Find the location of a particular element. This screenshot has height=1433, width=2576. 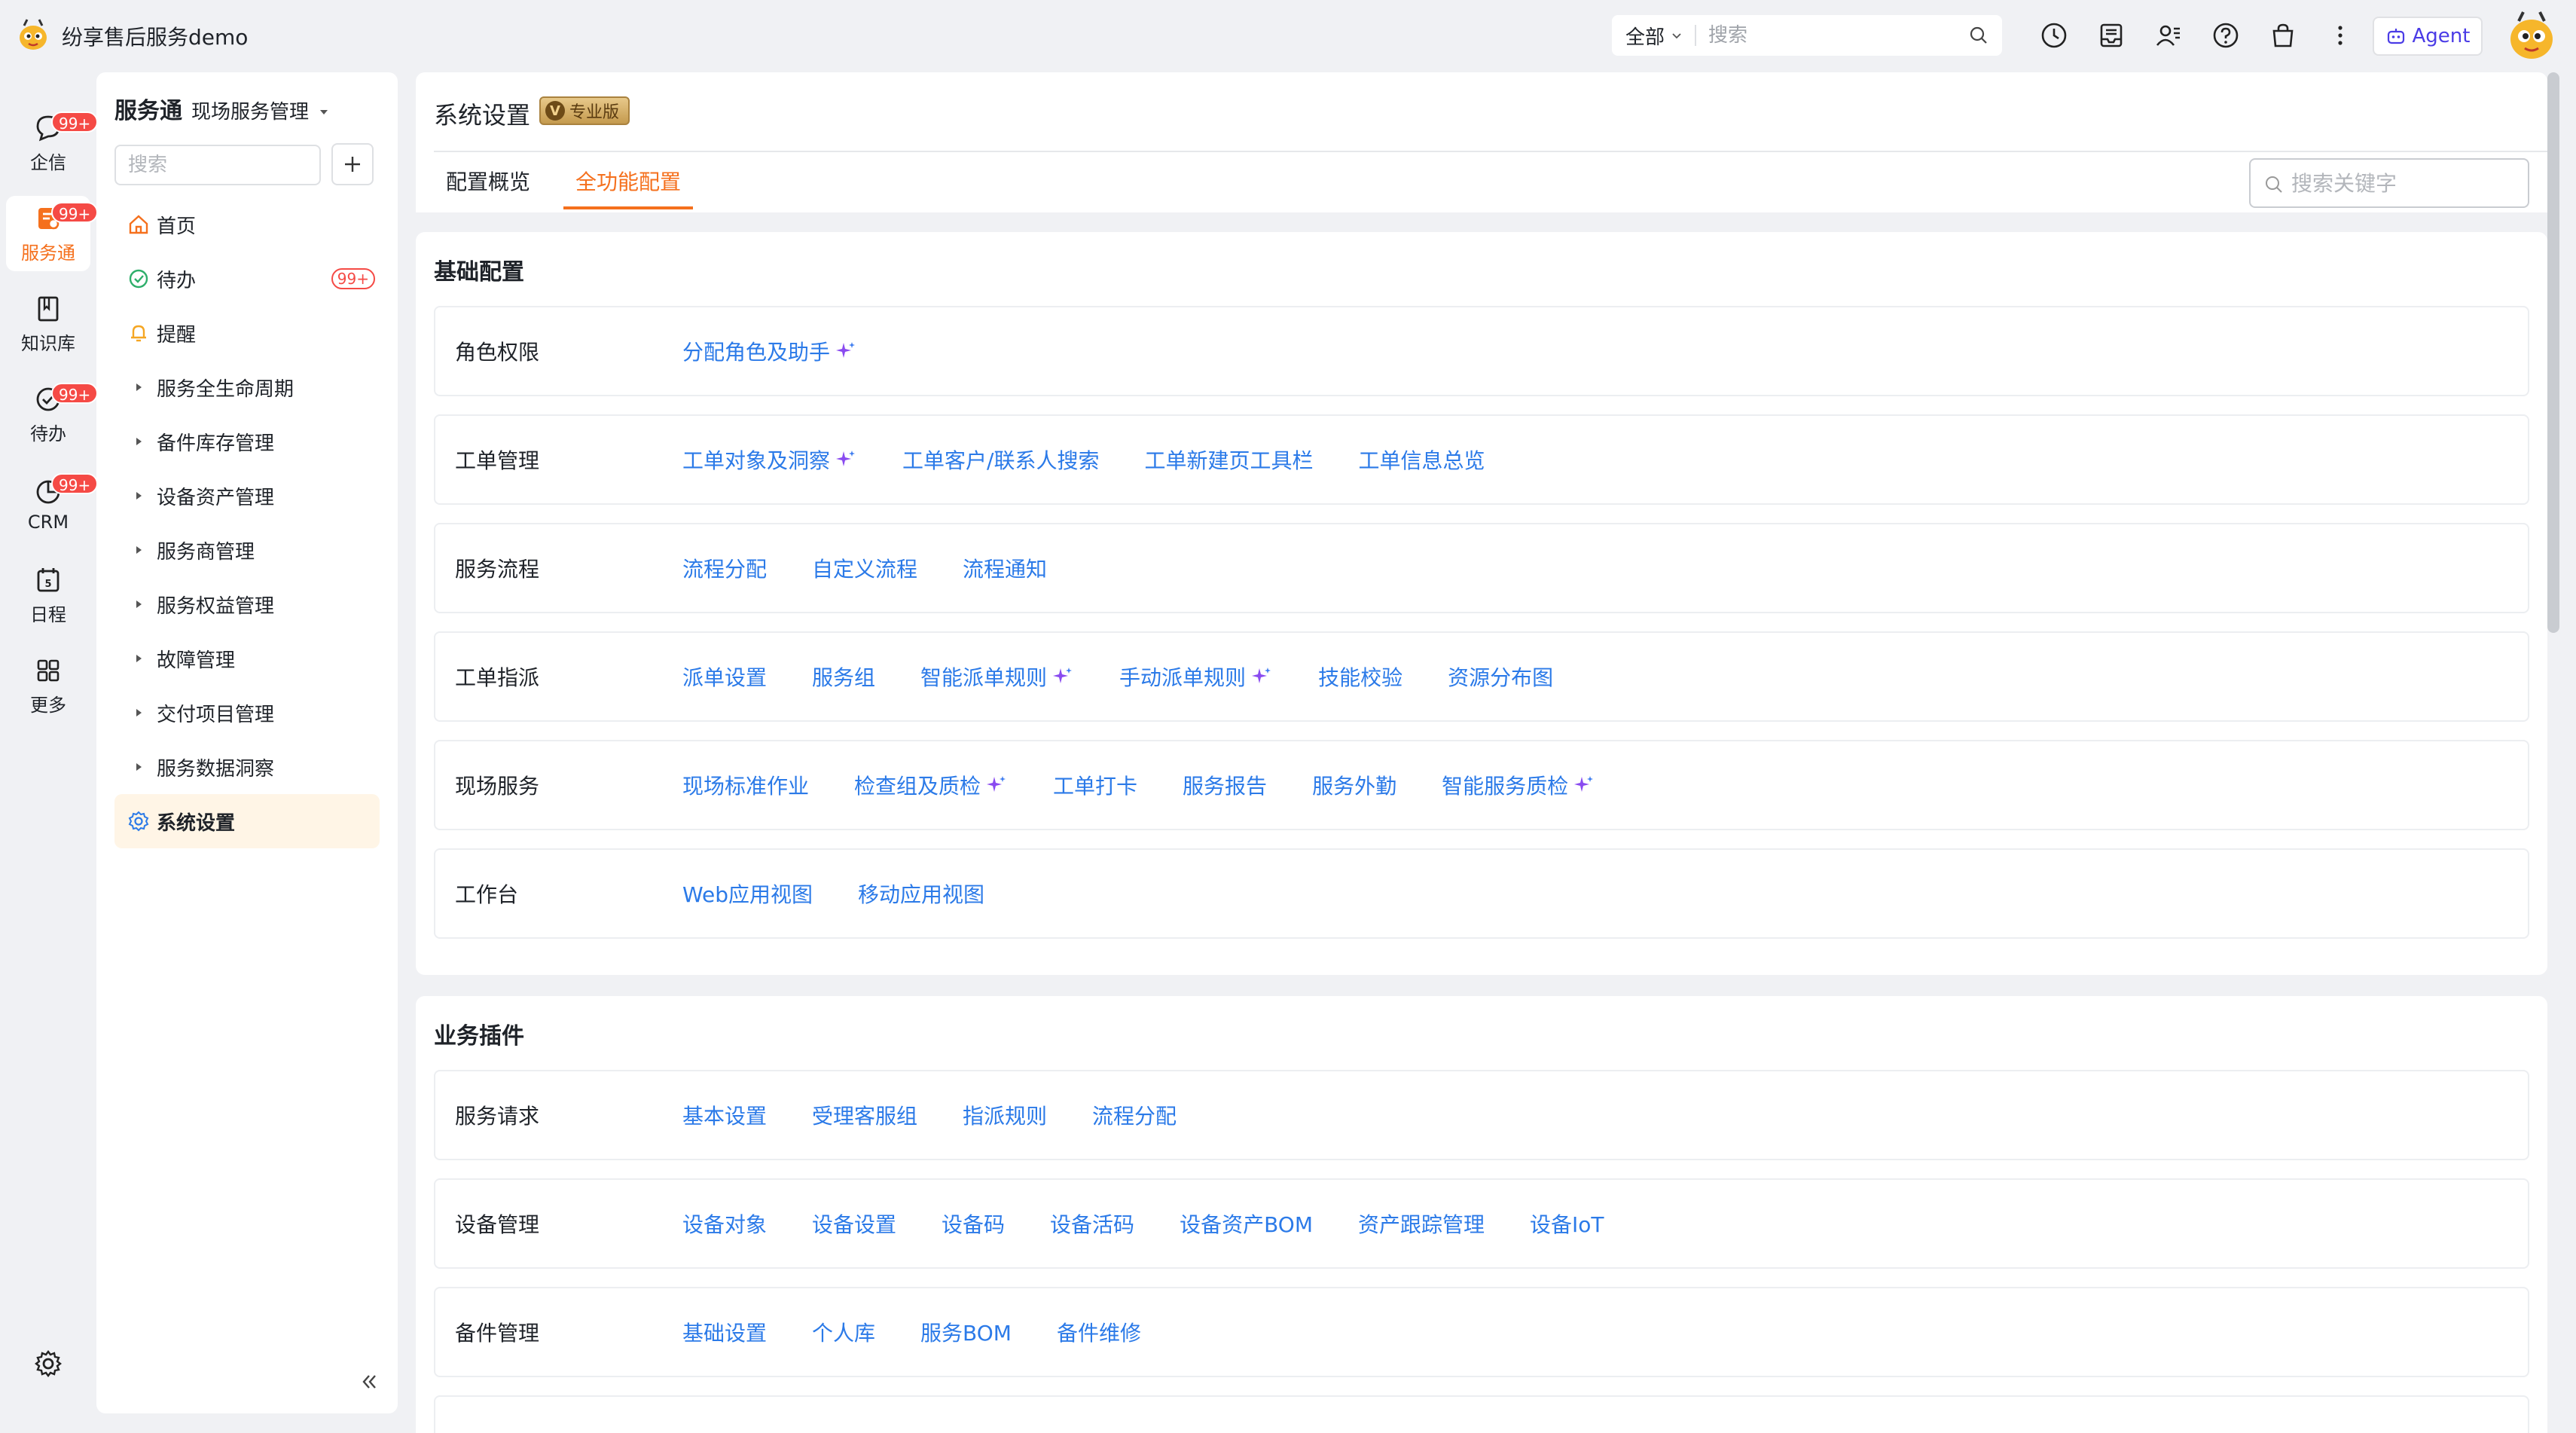

config-link: 设备对象 is located at coordinates (725, 1223).